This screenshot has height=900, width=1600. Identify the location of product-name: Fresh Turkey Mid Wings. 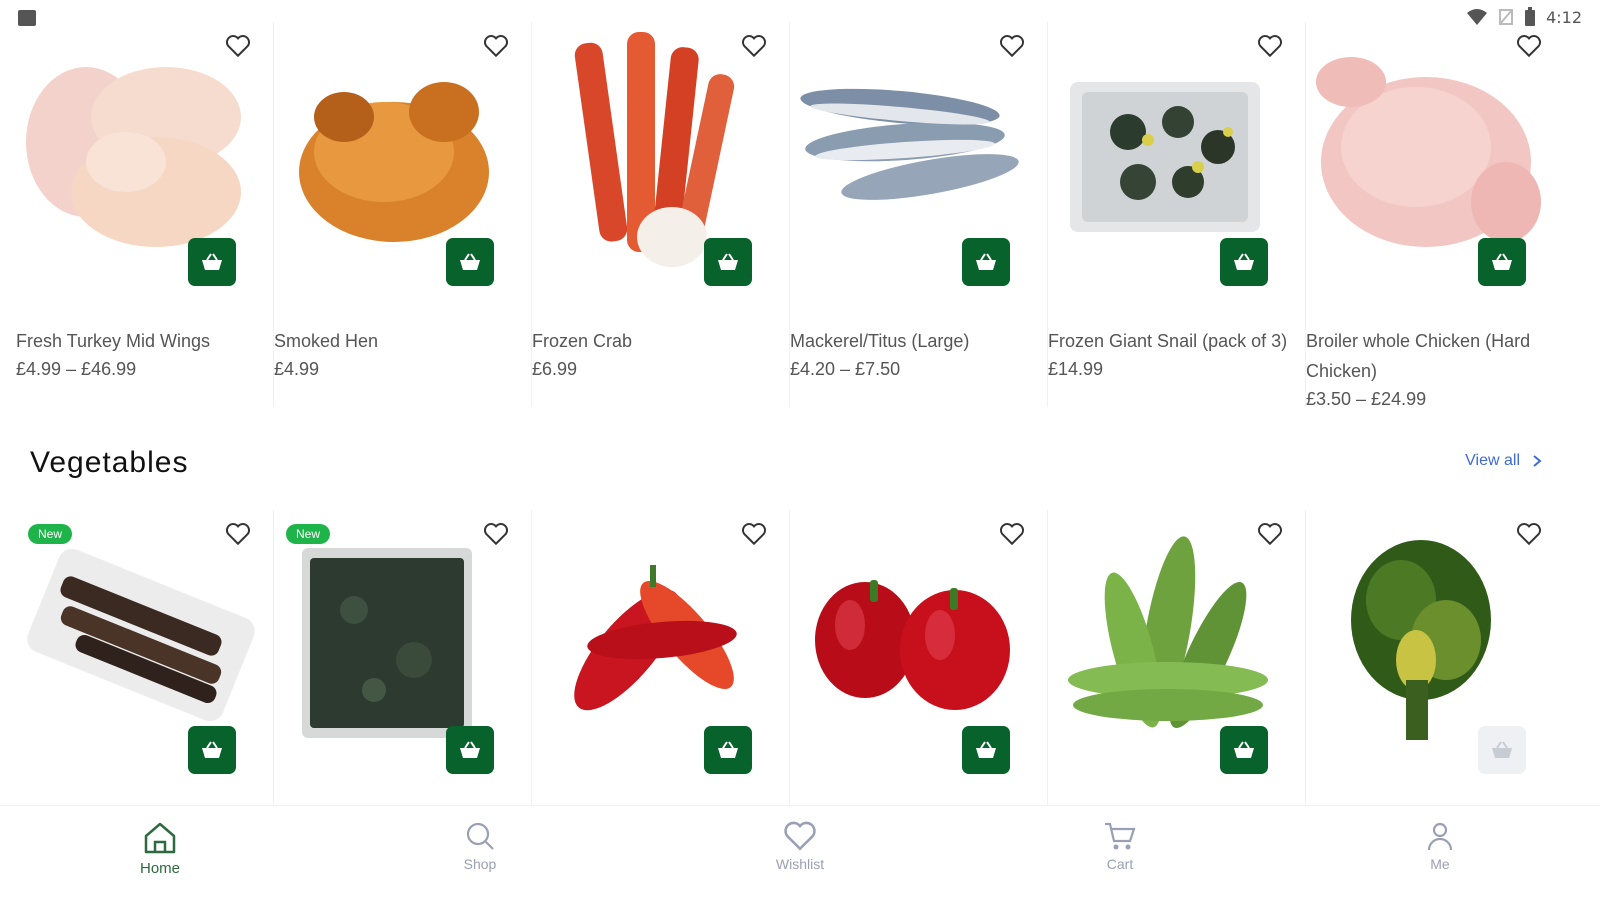
(113, 341).